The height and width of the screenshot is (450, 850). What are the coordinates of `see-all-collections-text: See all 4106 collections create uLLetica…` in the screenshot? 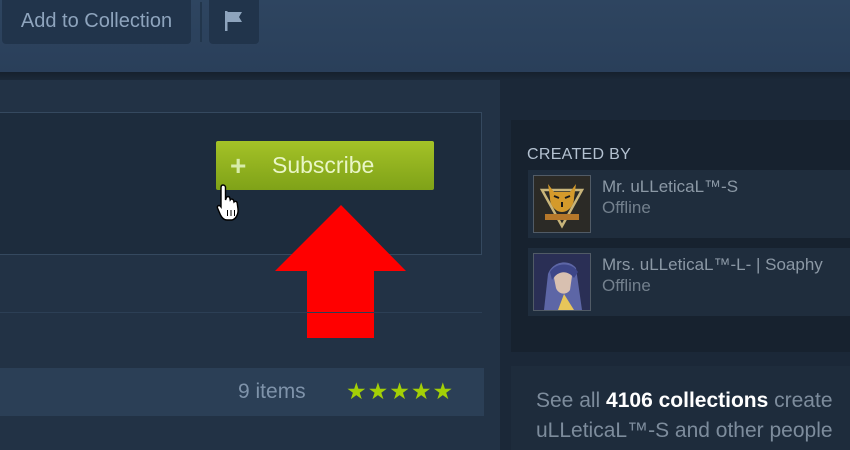 It's located at (693, 416).